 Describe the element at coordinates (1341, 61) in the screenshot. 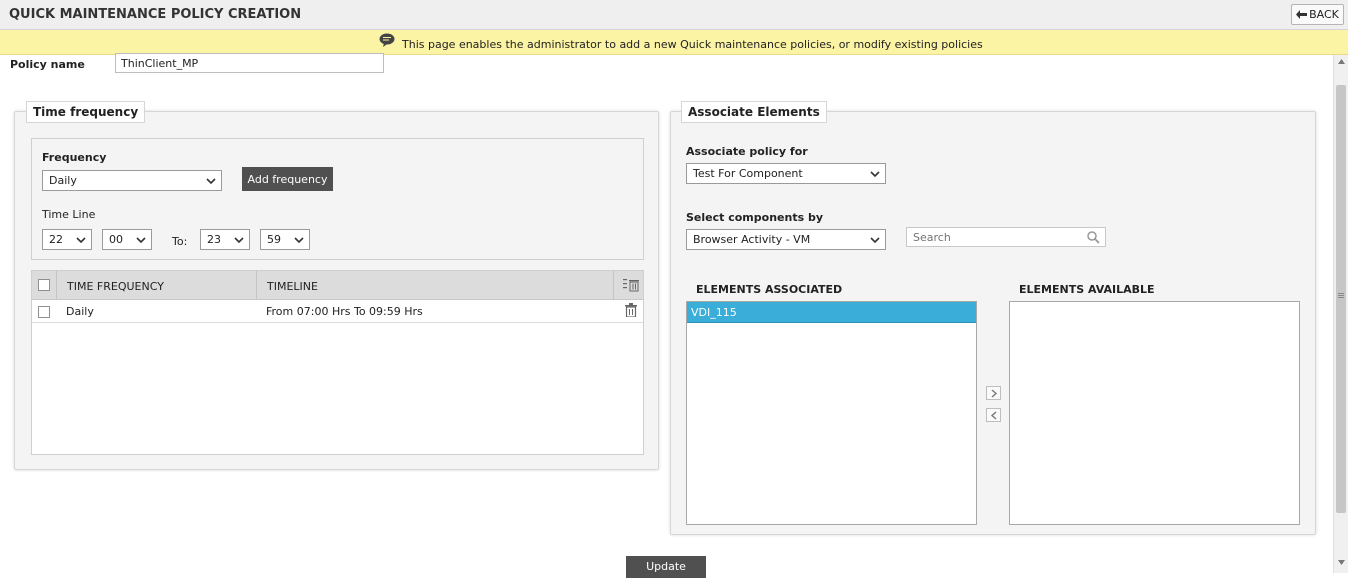

I see `scroll-up-icon` at that location.